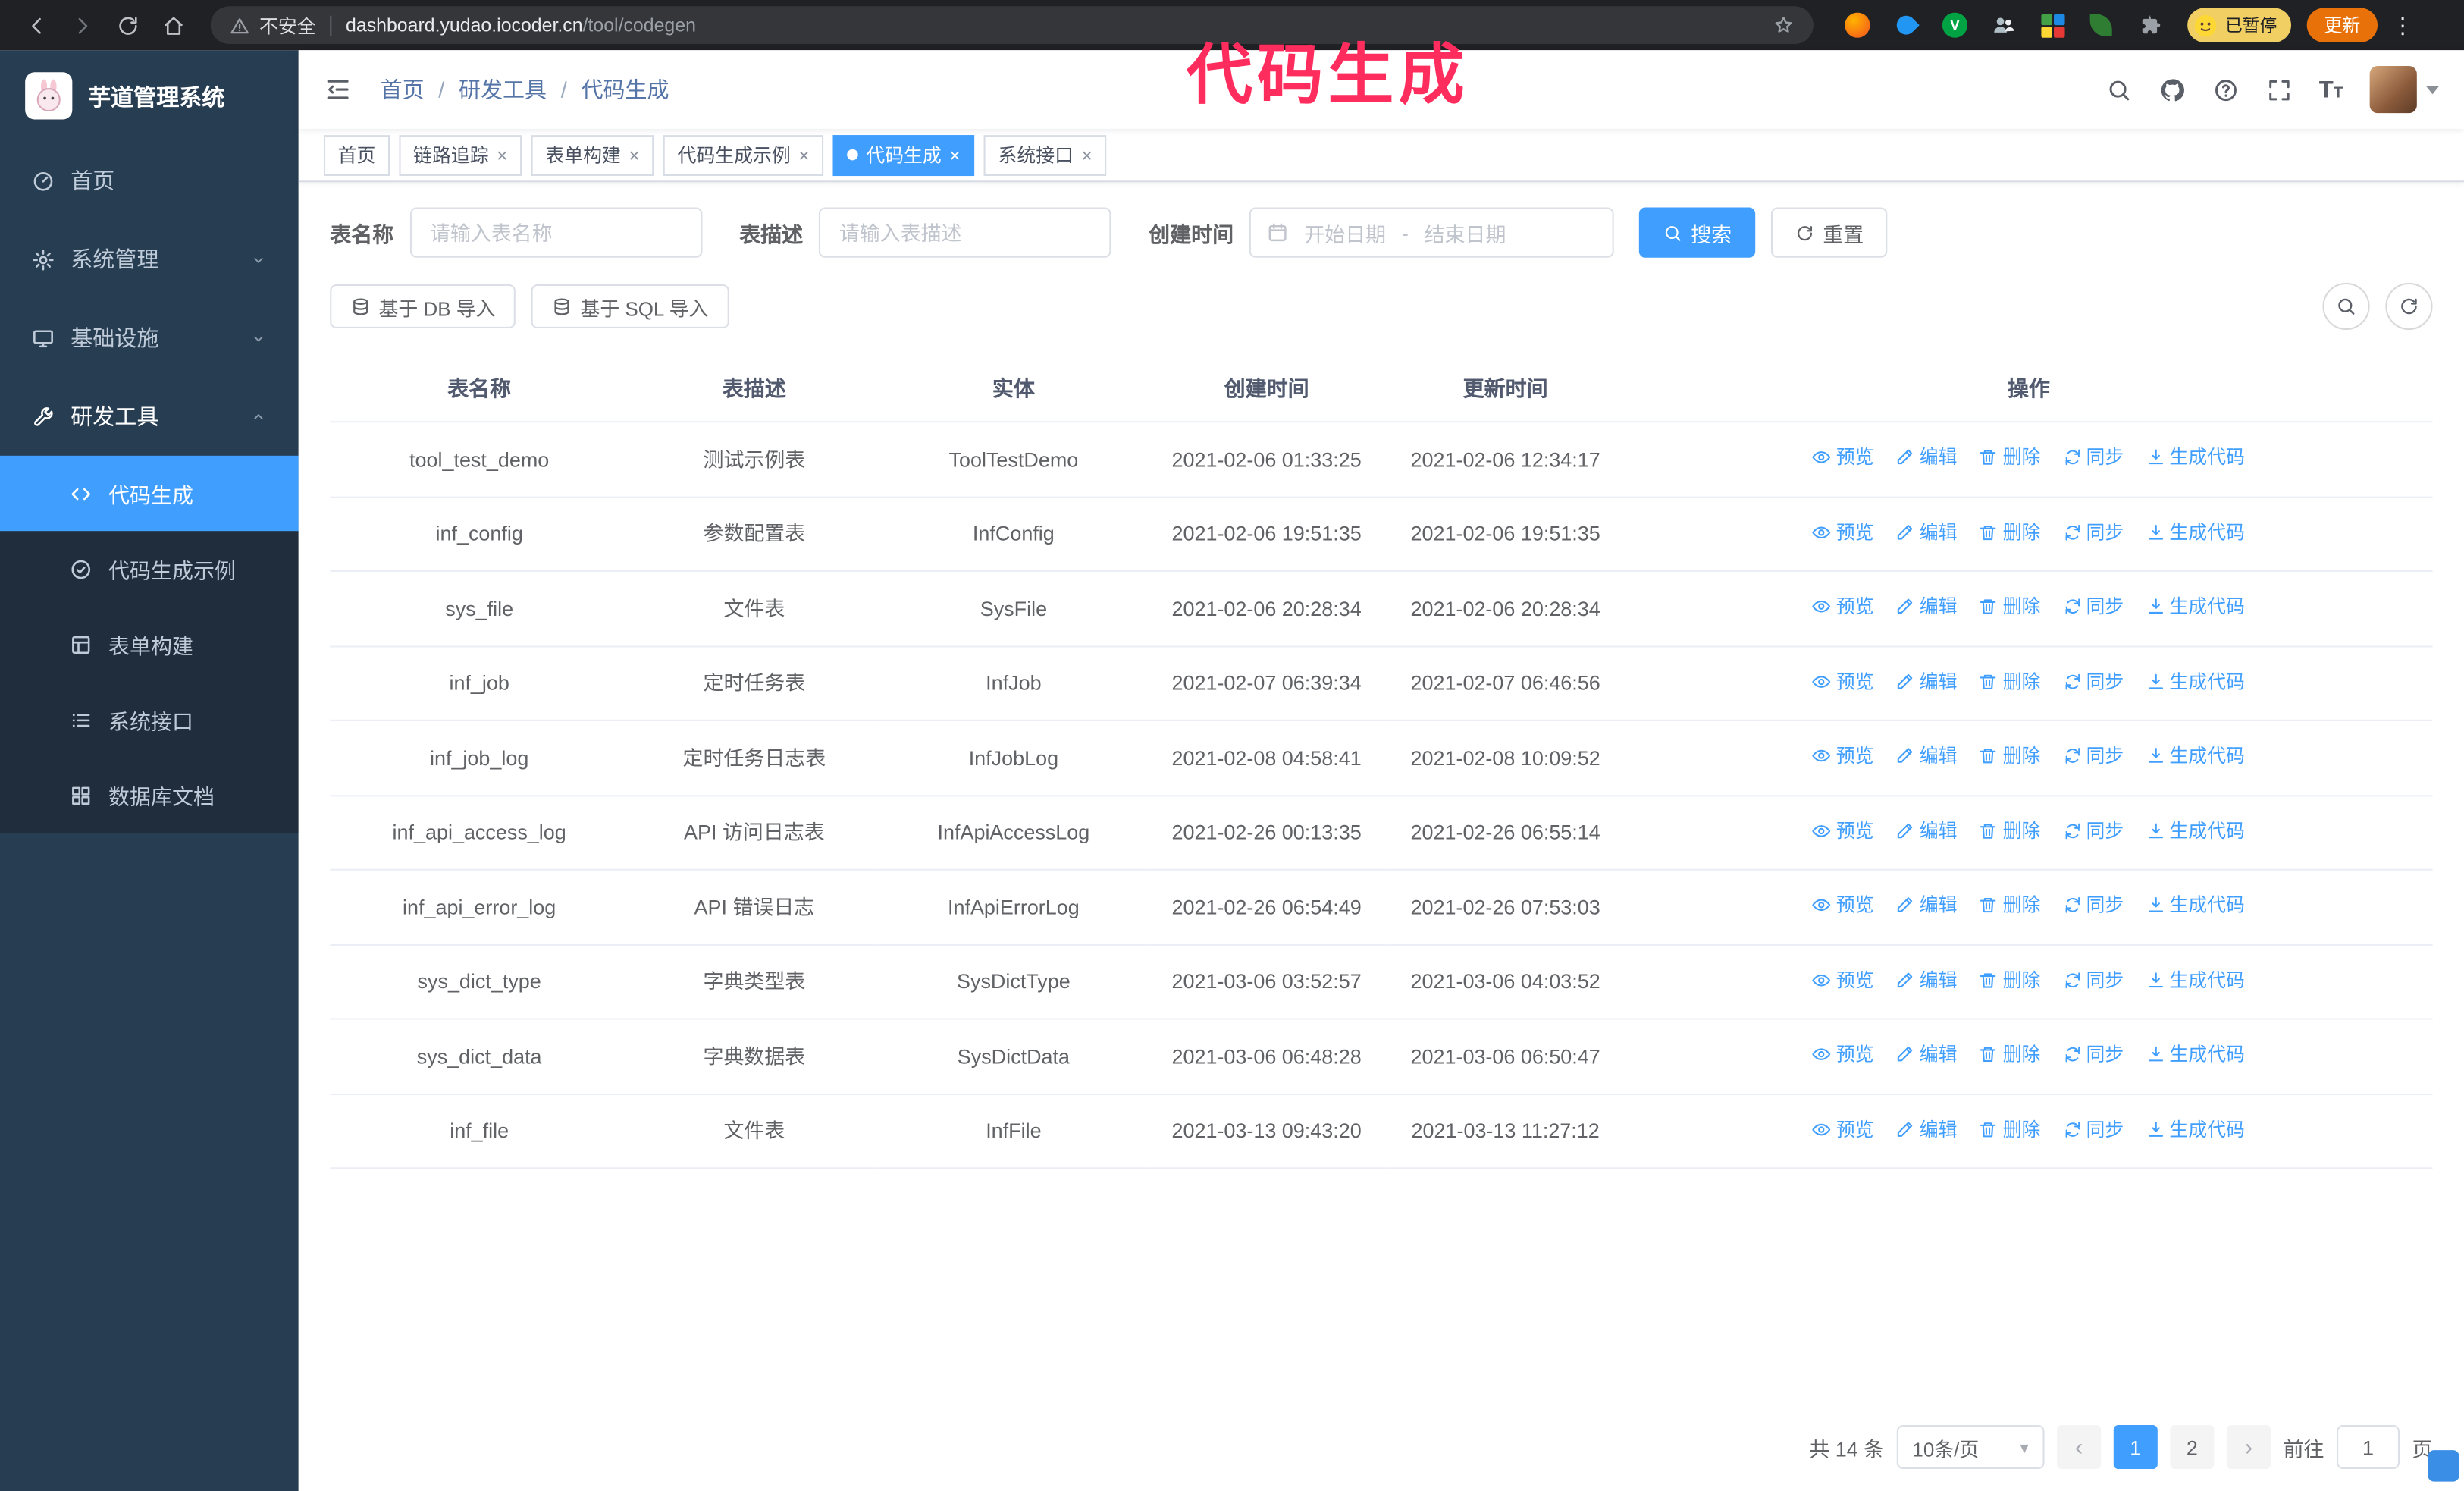  I want to click on font-size-button: TT, so click(2331, 90).